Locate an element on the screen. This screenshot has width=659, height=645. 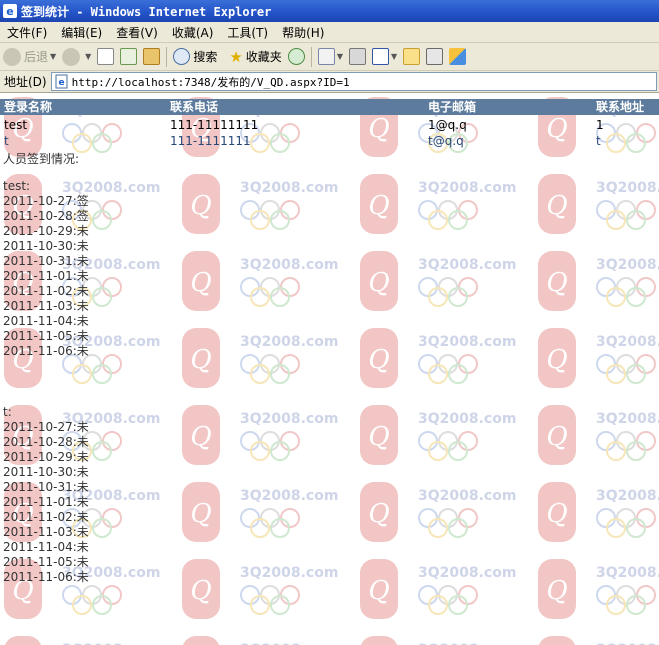
window-icon is located at coordinates (435, 56).